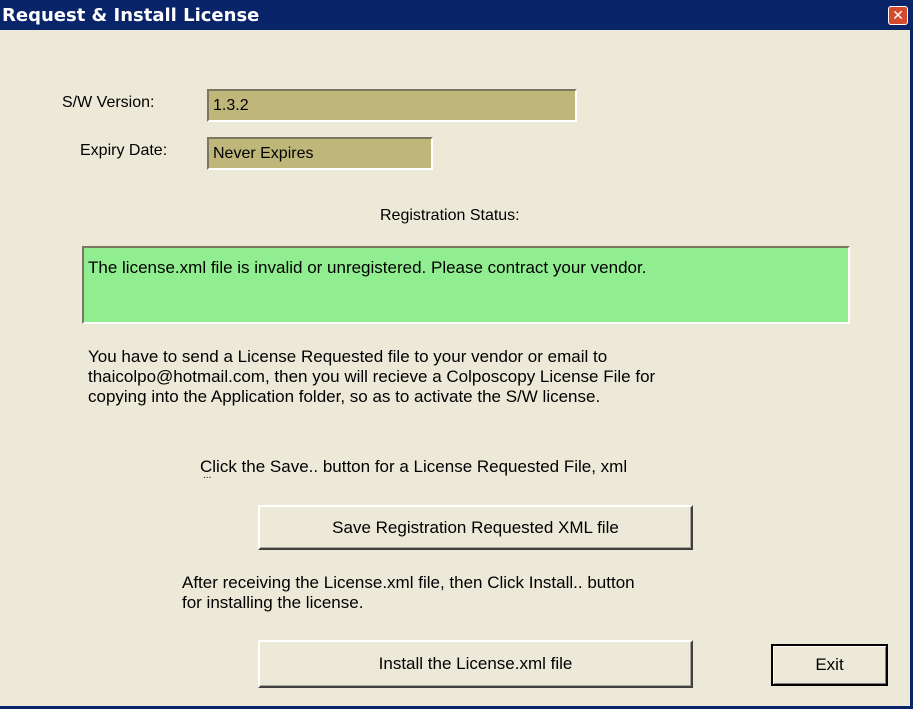  I want to click on install-license-button-label: Install the License.xml file, so click(475, 663).